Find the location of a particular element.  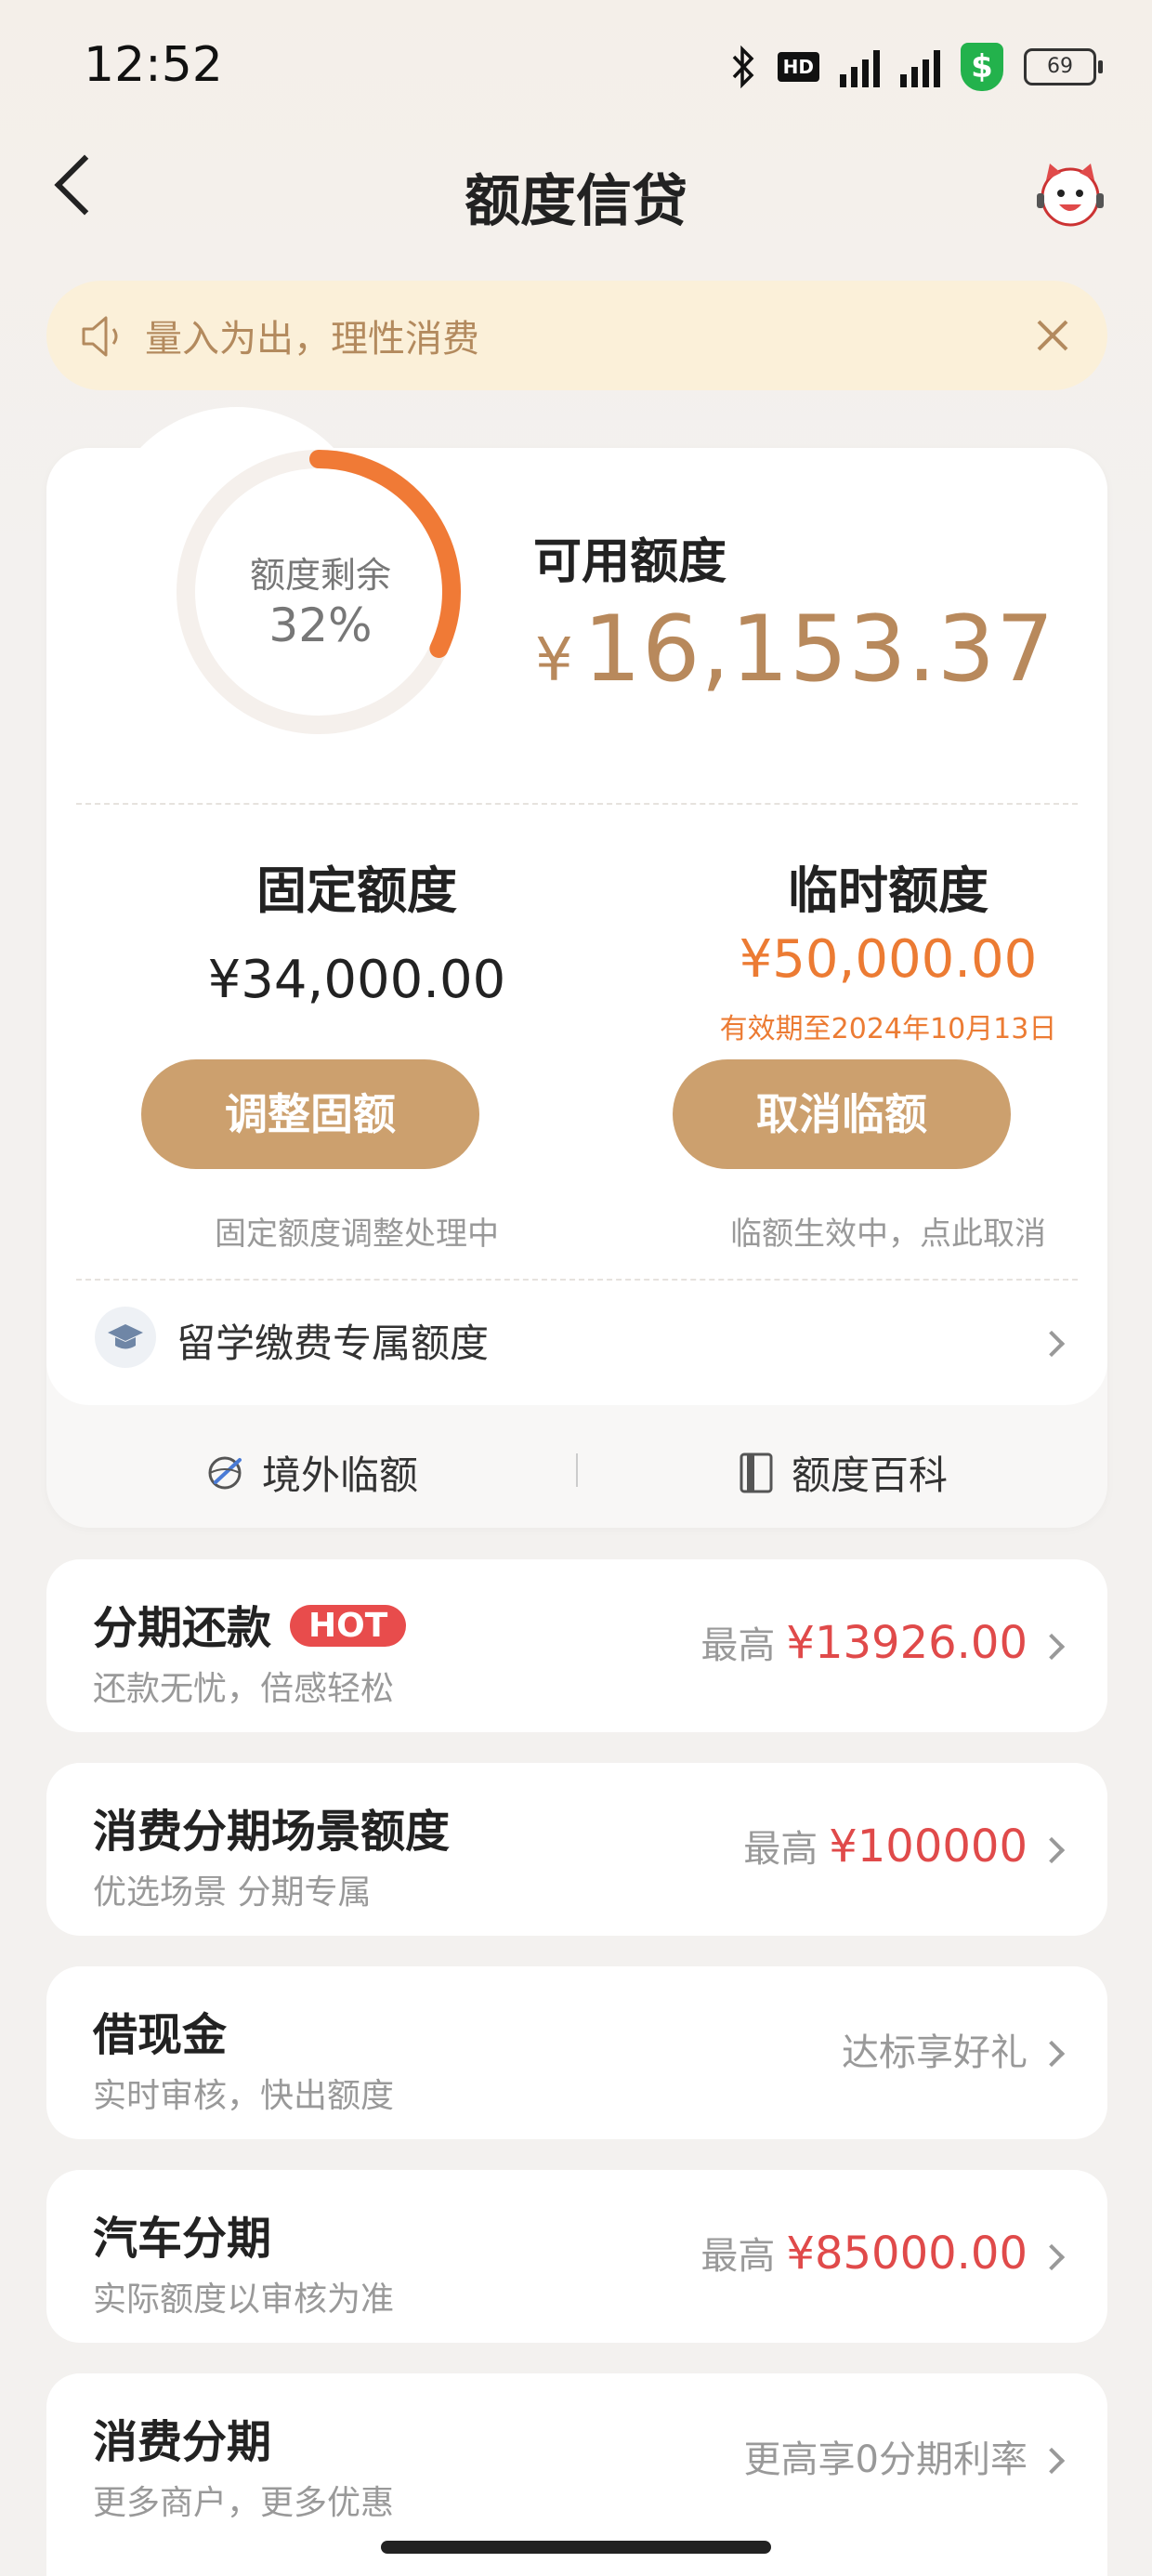

item-title: 汽车分期 is located at coordinates (182, 2239).